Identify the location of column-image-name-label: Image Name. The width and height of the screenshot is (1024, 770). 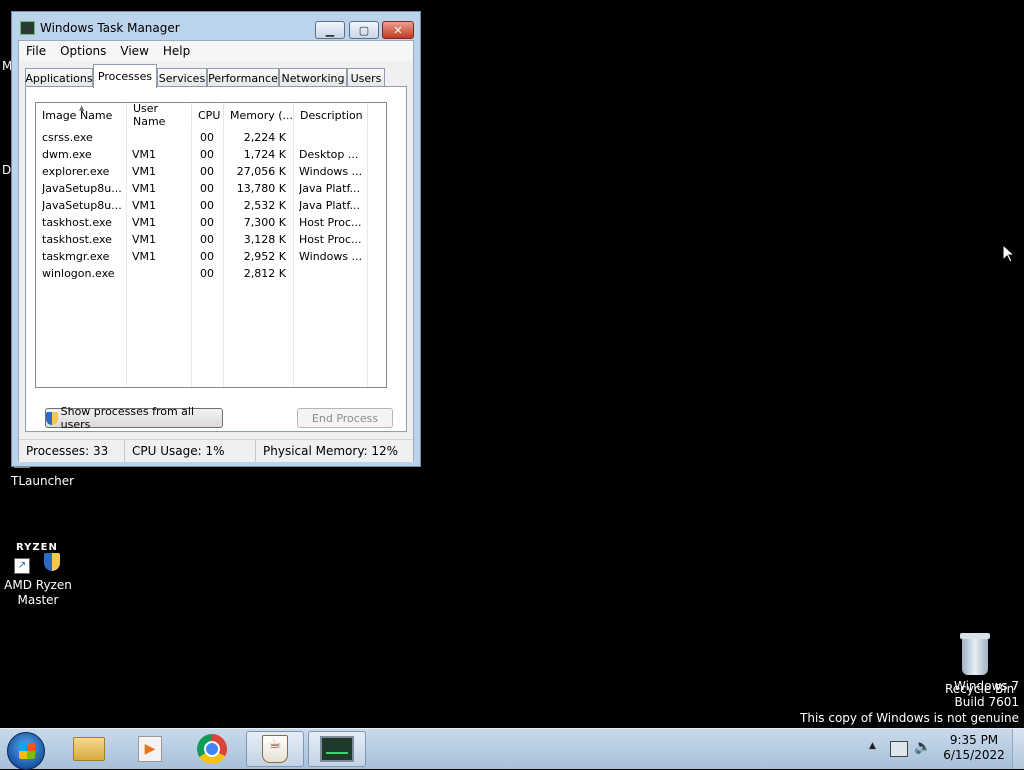
(77, 115).